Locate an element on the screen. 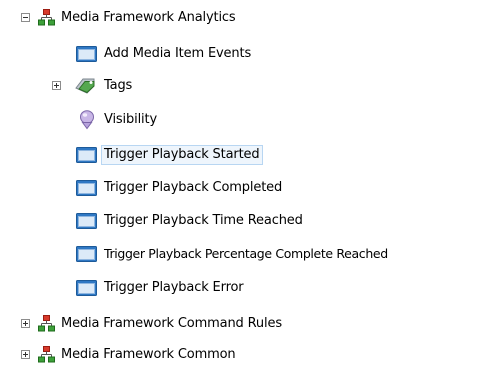  tree-node-media-framework-common: Media Framework Common is located at coordinates (240, 355).